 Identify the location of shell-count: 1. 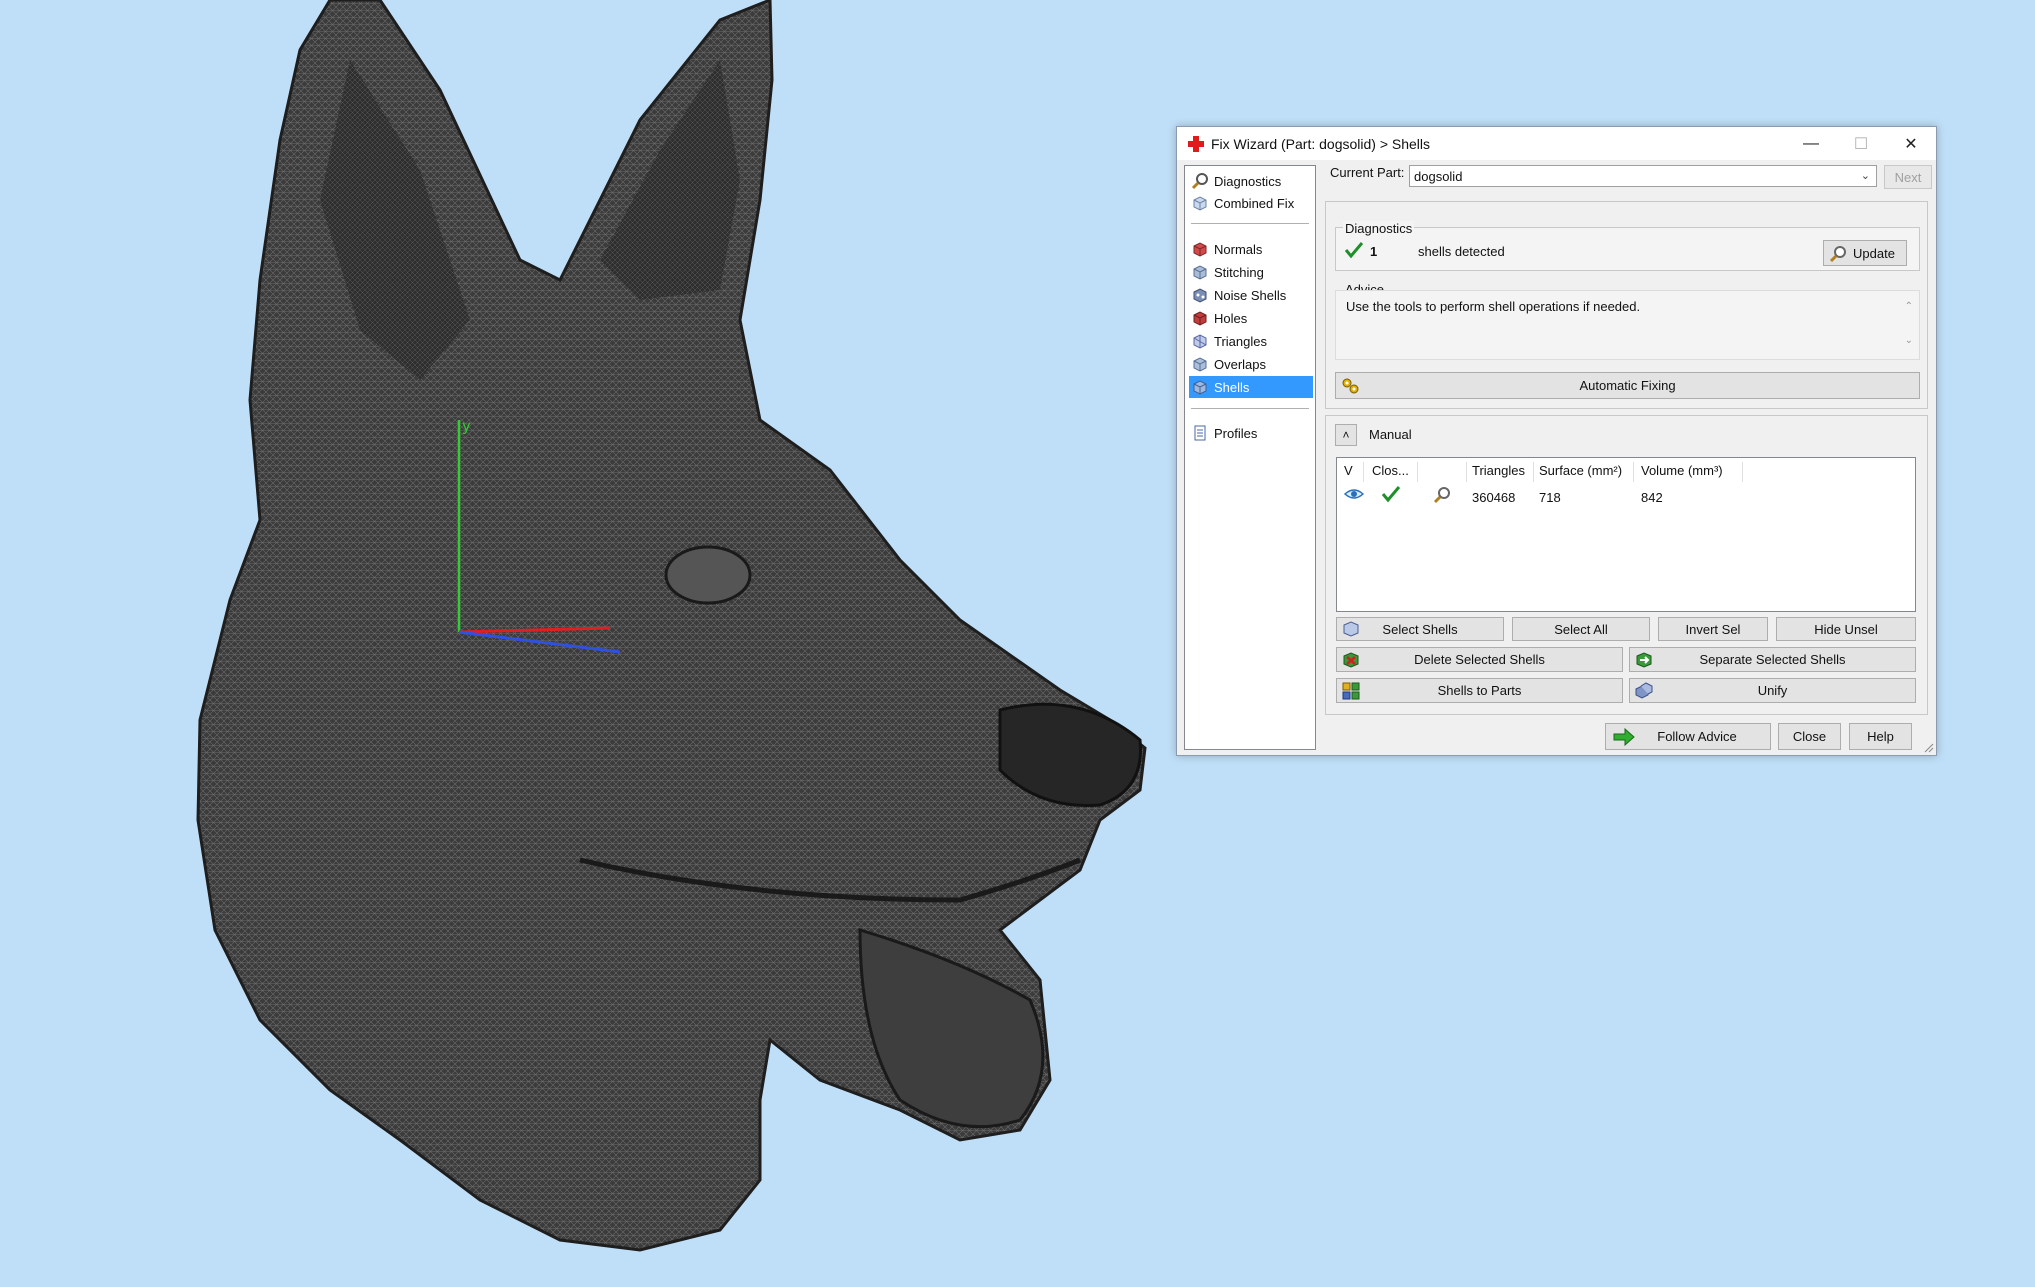
(1374, 251).